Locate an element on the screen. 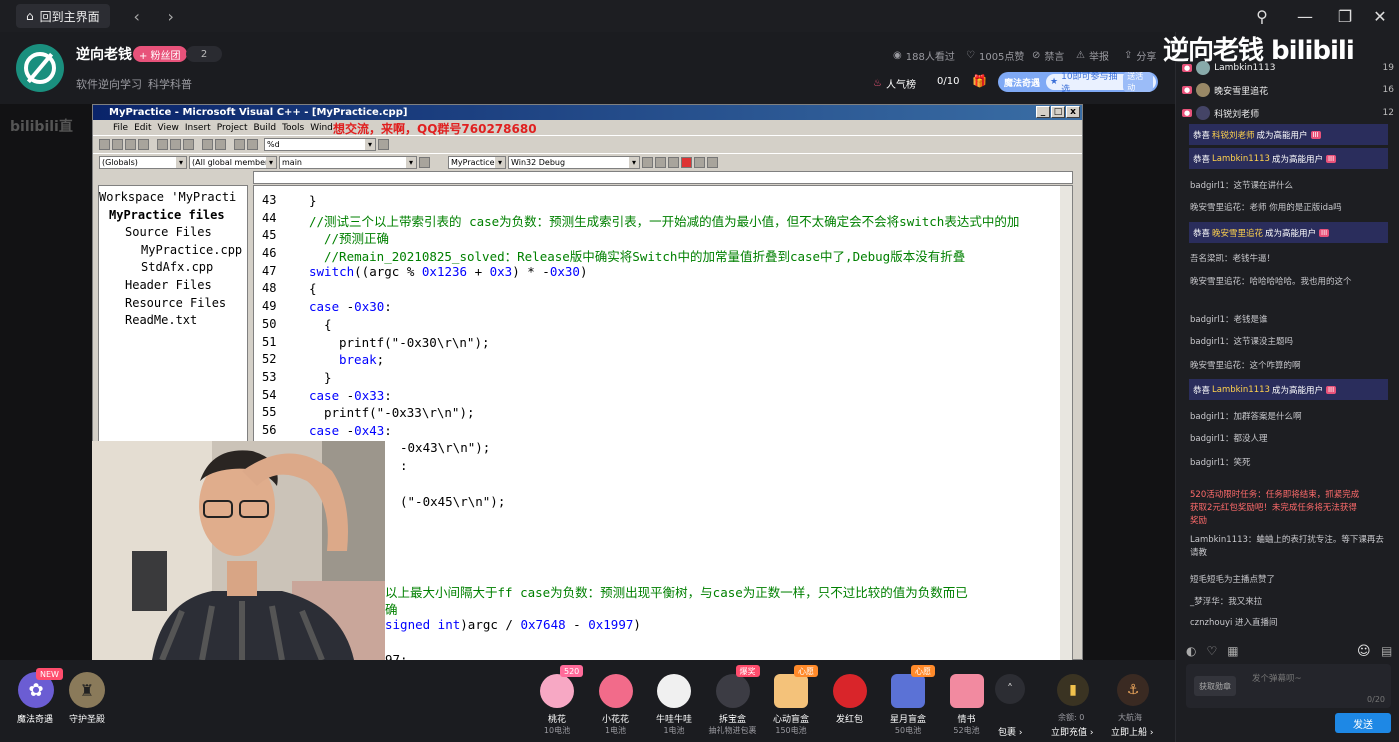 This screenshot has width=1399, height=742. streamer-avatar is located at coordinates (40, 68).